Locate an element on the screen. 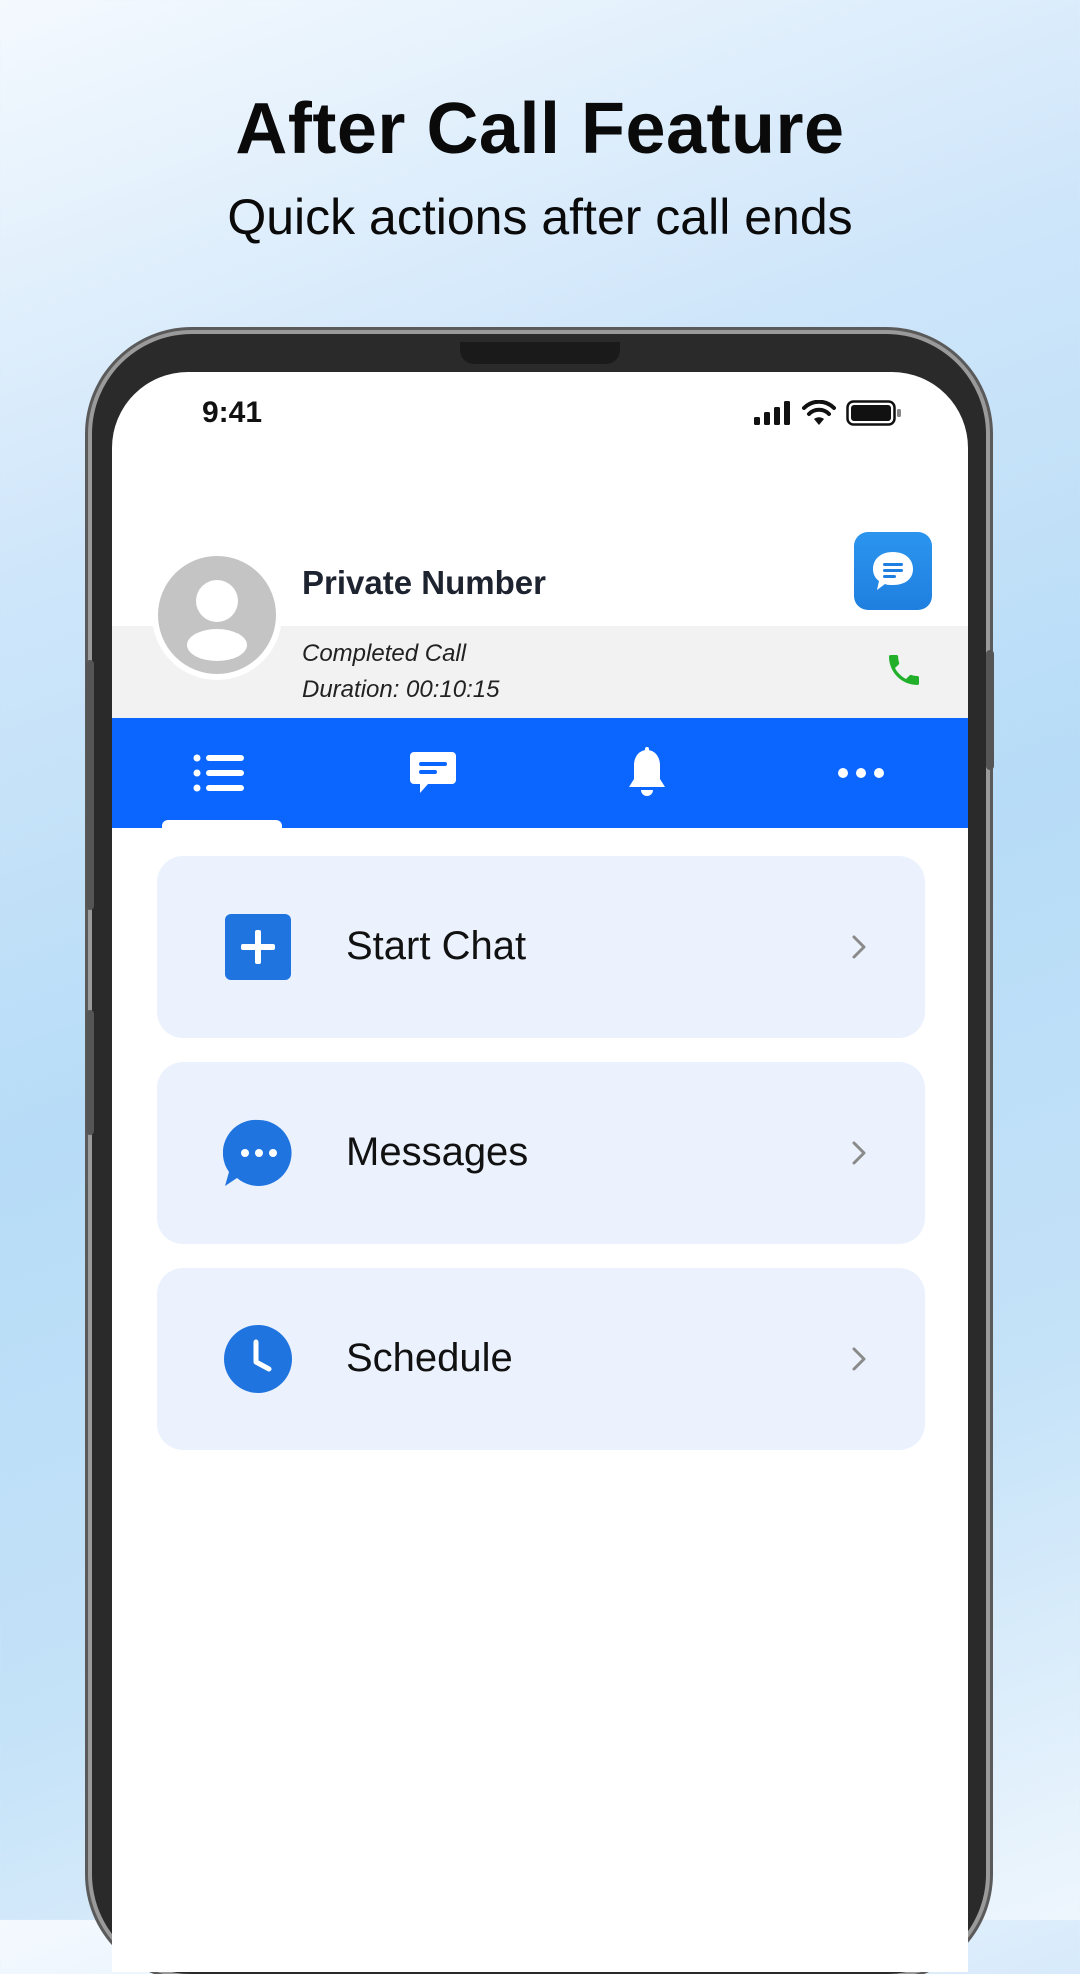 This screenshot has width=1080, height=1974. bell-icon is located at coordinates (647, 771).